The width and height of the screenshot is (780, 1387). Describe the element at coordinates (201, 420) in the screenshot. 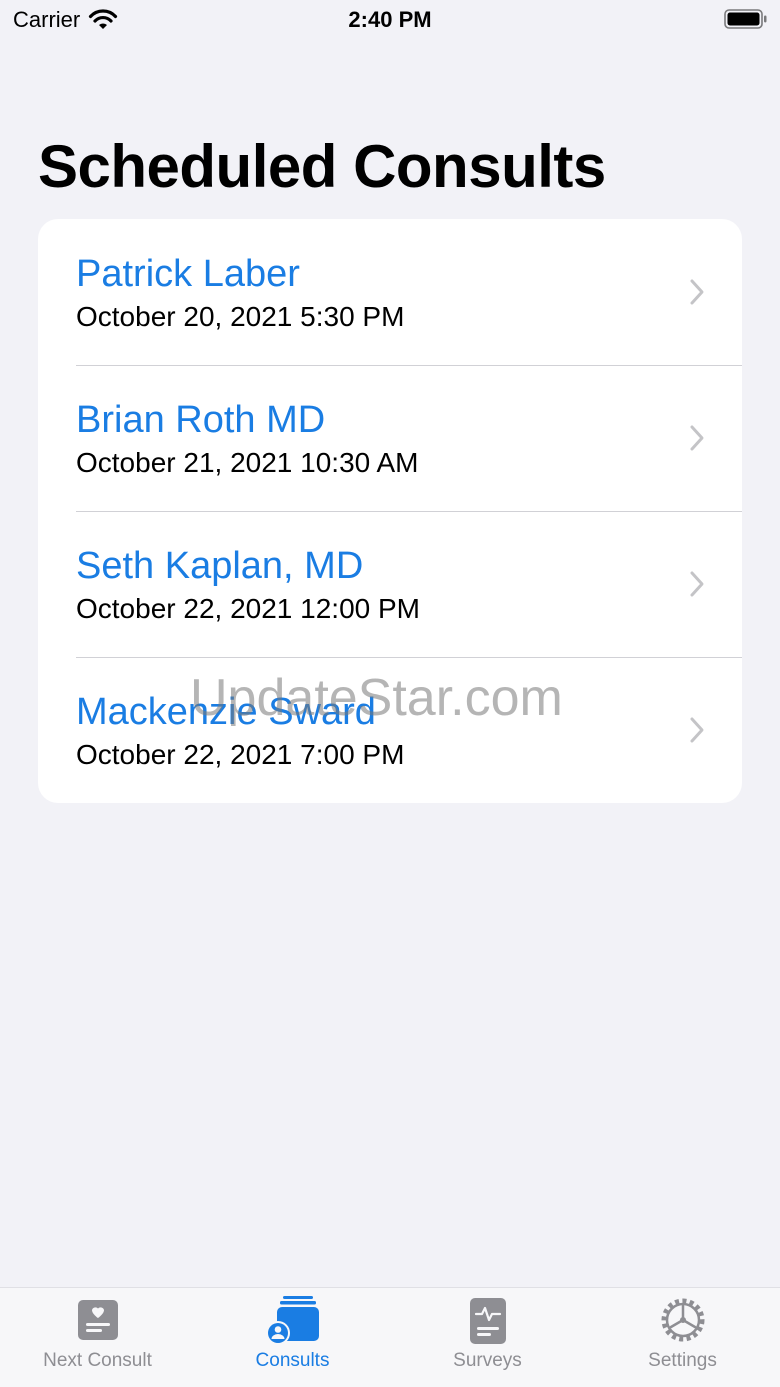

I see `consult-name: Brian Roth MD` at that location.